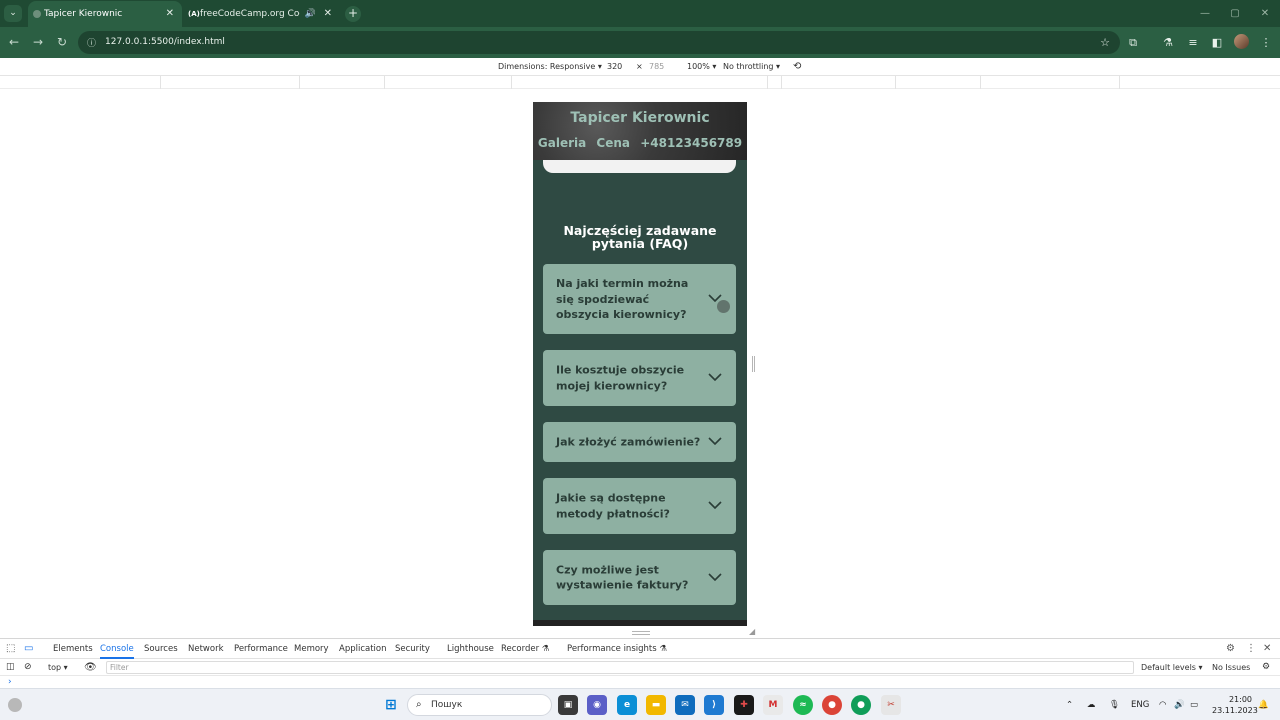  I want to click on faq-item: Jakie są dostępne metody płatności?, so click(639, 506).